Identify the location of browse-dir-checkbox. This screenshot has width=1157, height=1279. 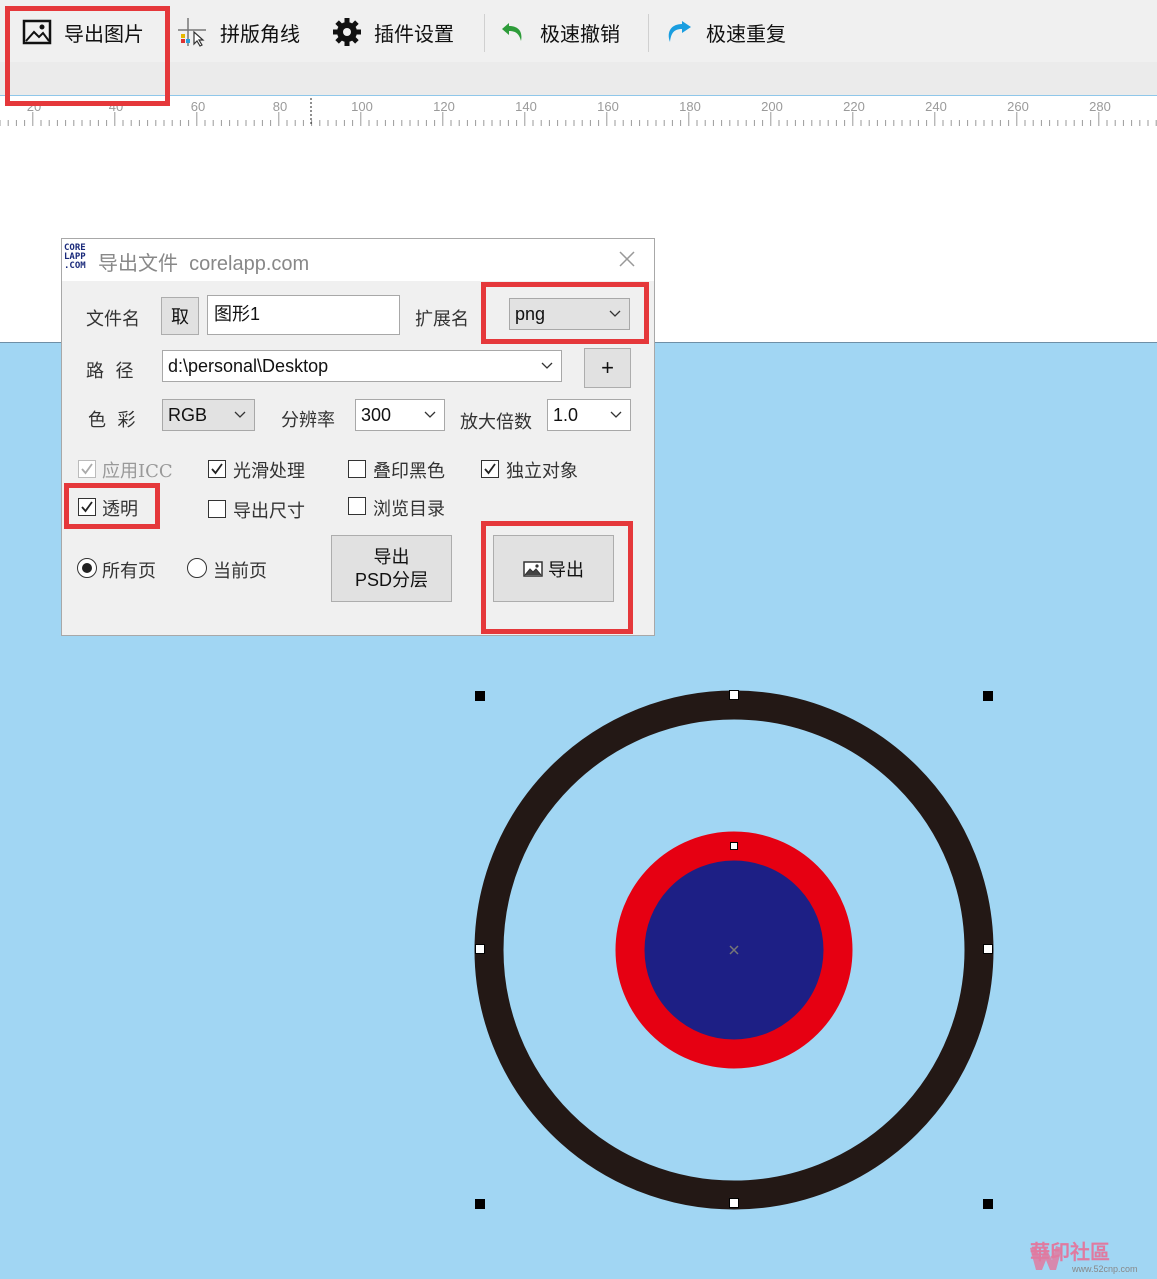
(357, 506).